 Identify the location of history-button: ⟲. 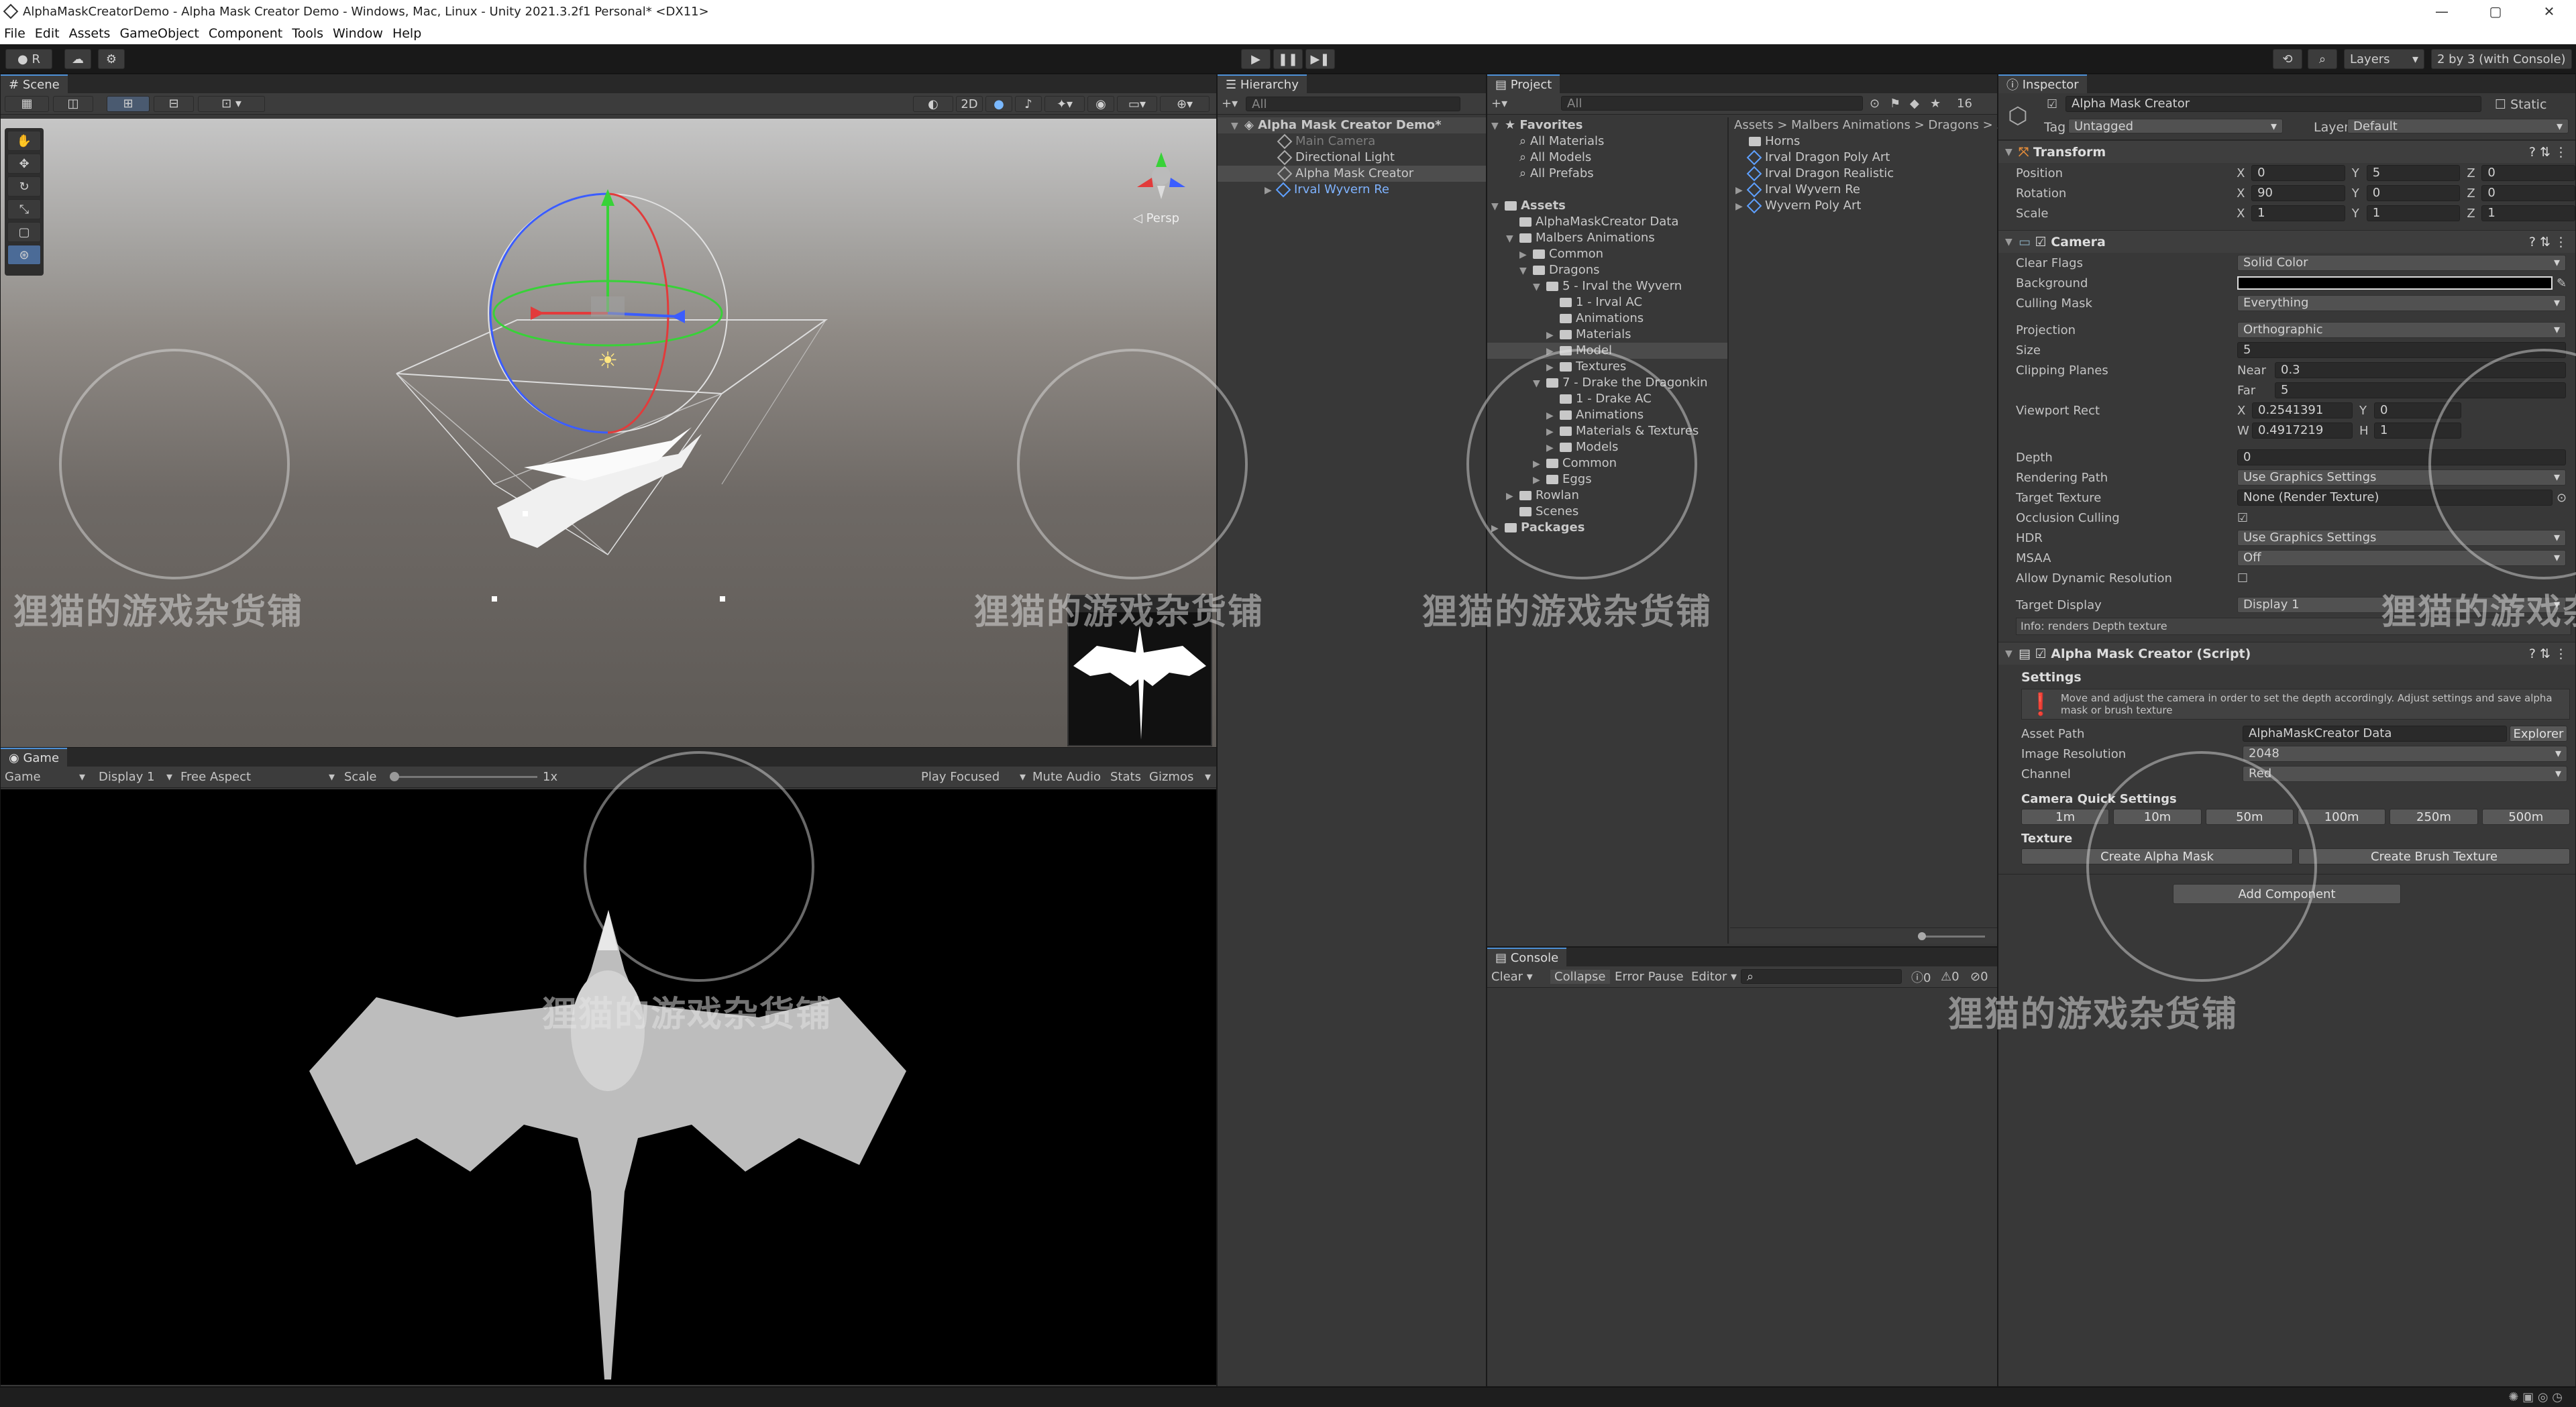
(2287, 59).